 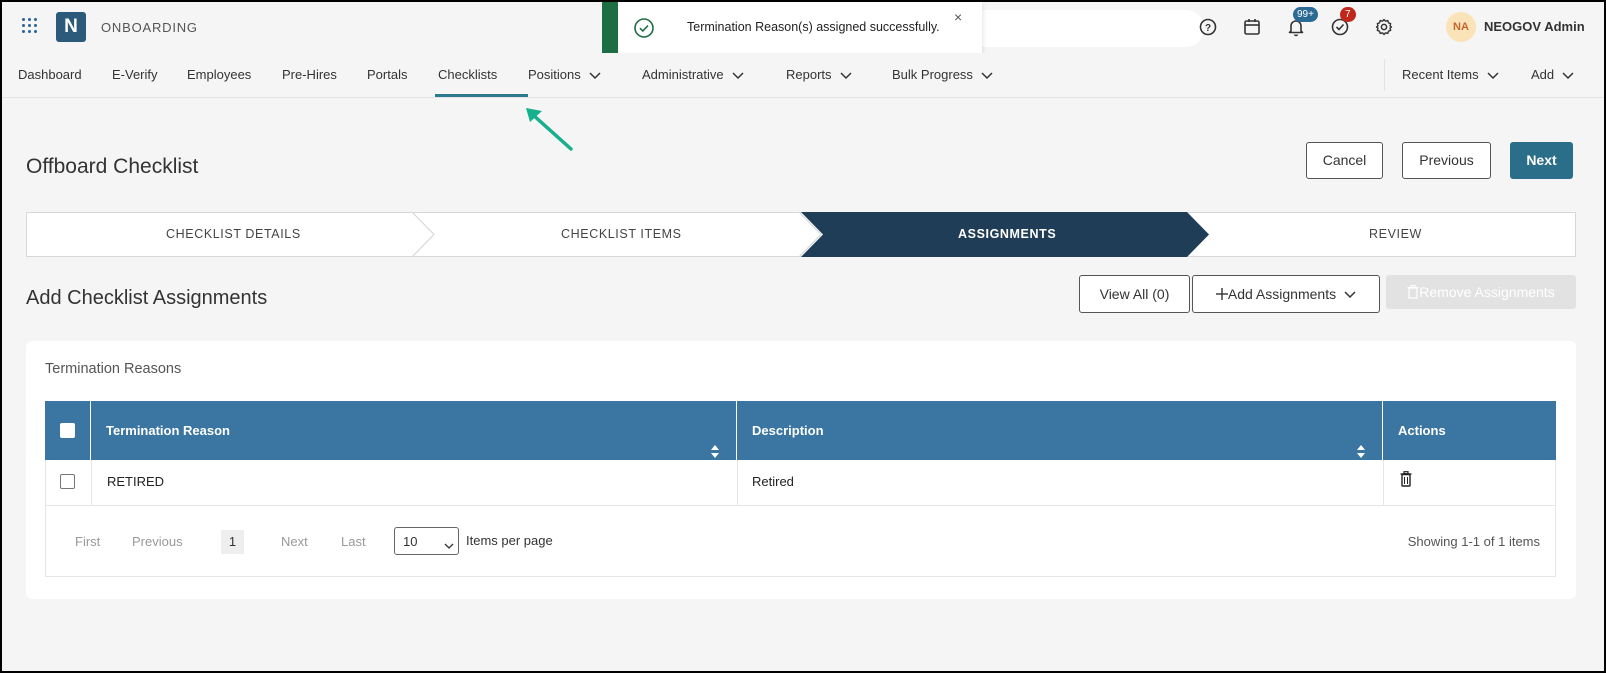 What do you see at coordinates (551, 133) in the screenshot?
I see `annotation-arrow-icon` at bounding box center [551, 133].